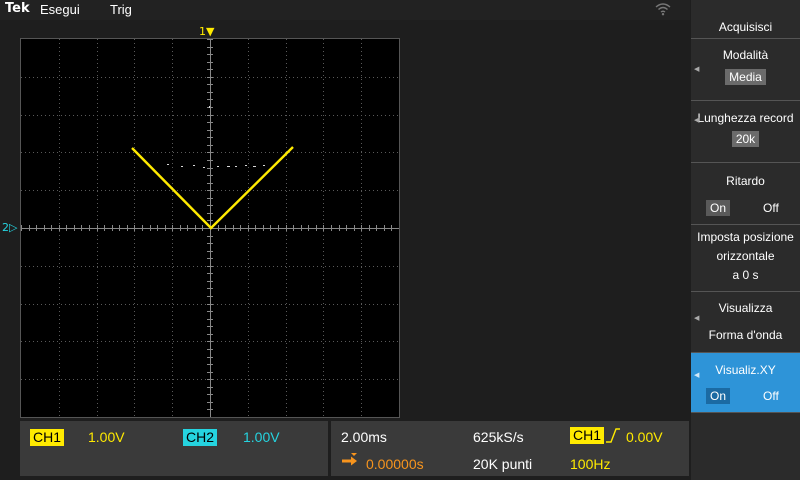 The width and height of the screenshot is (800, 480). What do you see at coordinates (206, 31) in the screenshot?
I see `trigger-position-marker: 1▼` at bounding box center [206, 31].